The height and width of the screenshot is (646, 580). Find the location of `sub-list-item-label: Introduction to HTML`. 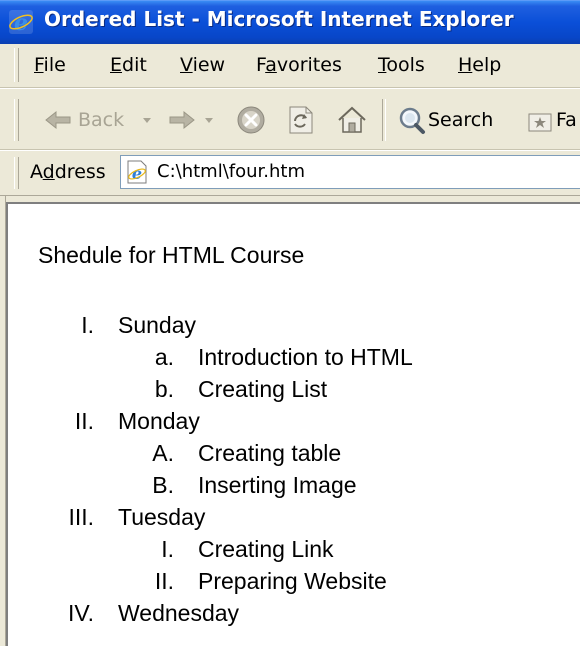

sub-list-item-label: Introduction to HTML is located at coordinates (305, 357).